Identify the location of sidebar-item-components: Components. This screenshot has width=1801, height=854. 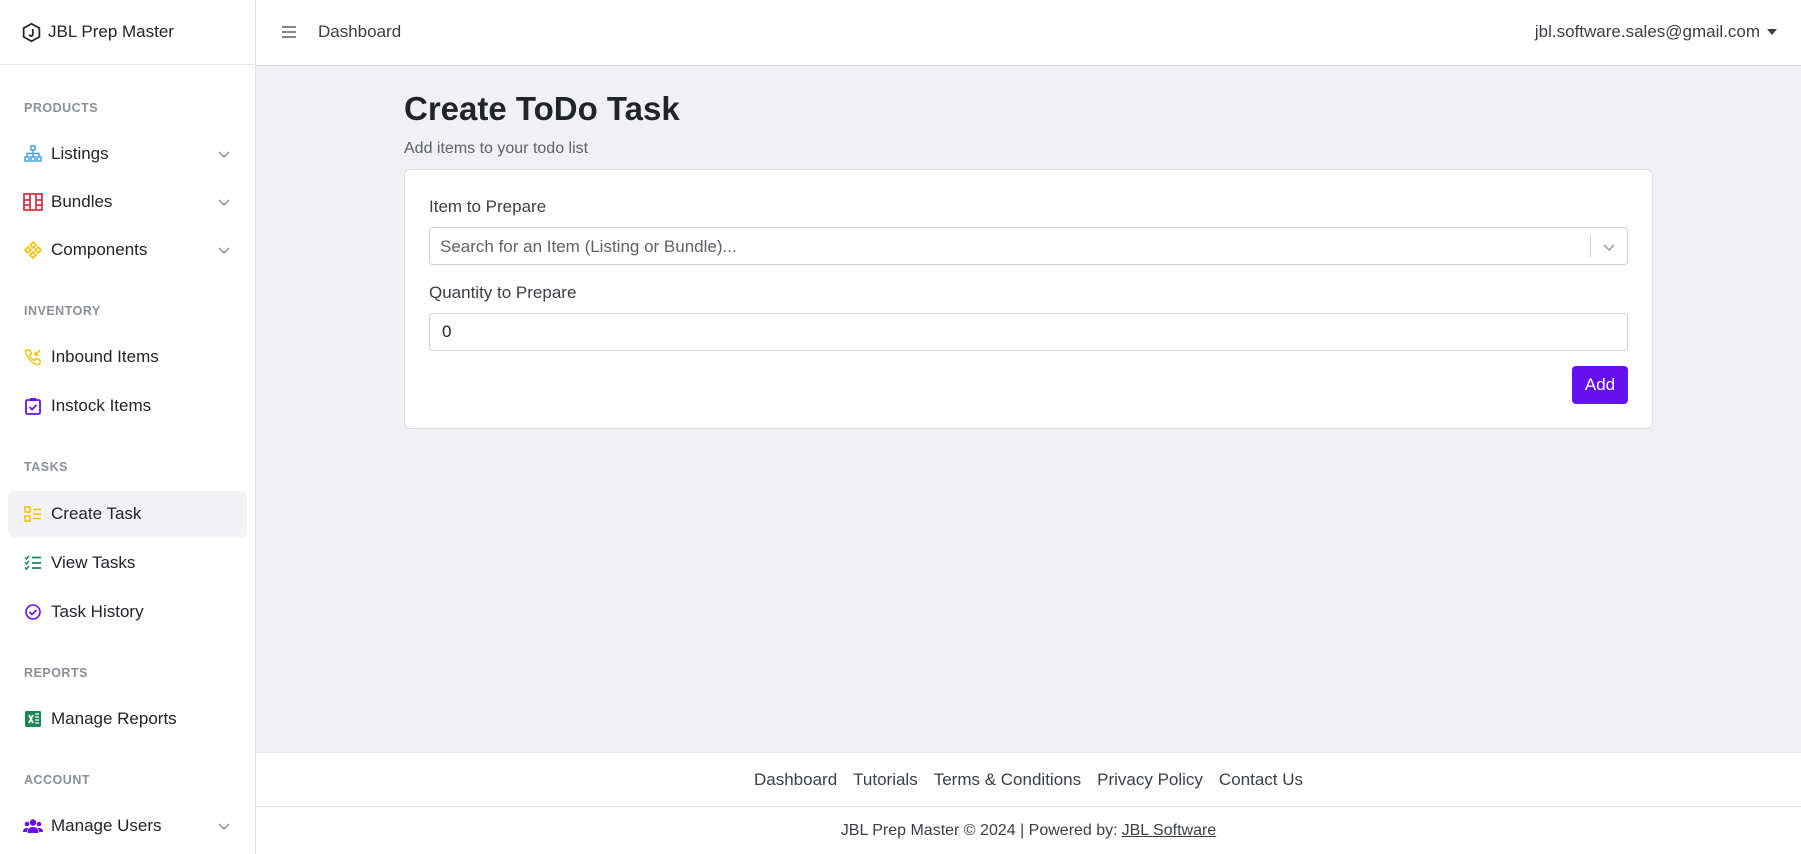
(127, 250).